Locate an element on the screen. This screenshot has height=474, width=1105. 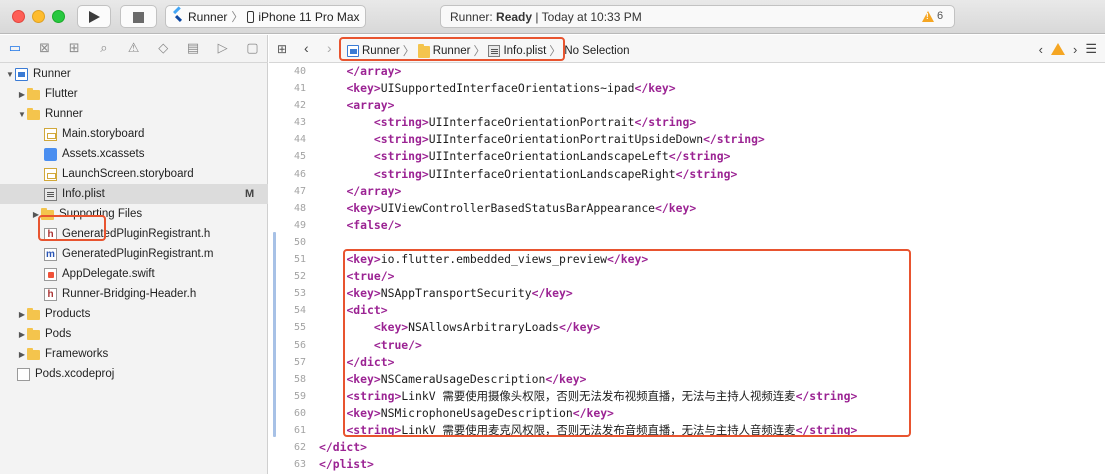
tree-item-pods-project: Pods.xcodeproj is located at coordinates (134, 374).